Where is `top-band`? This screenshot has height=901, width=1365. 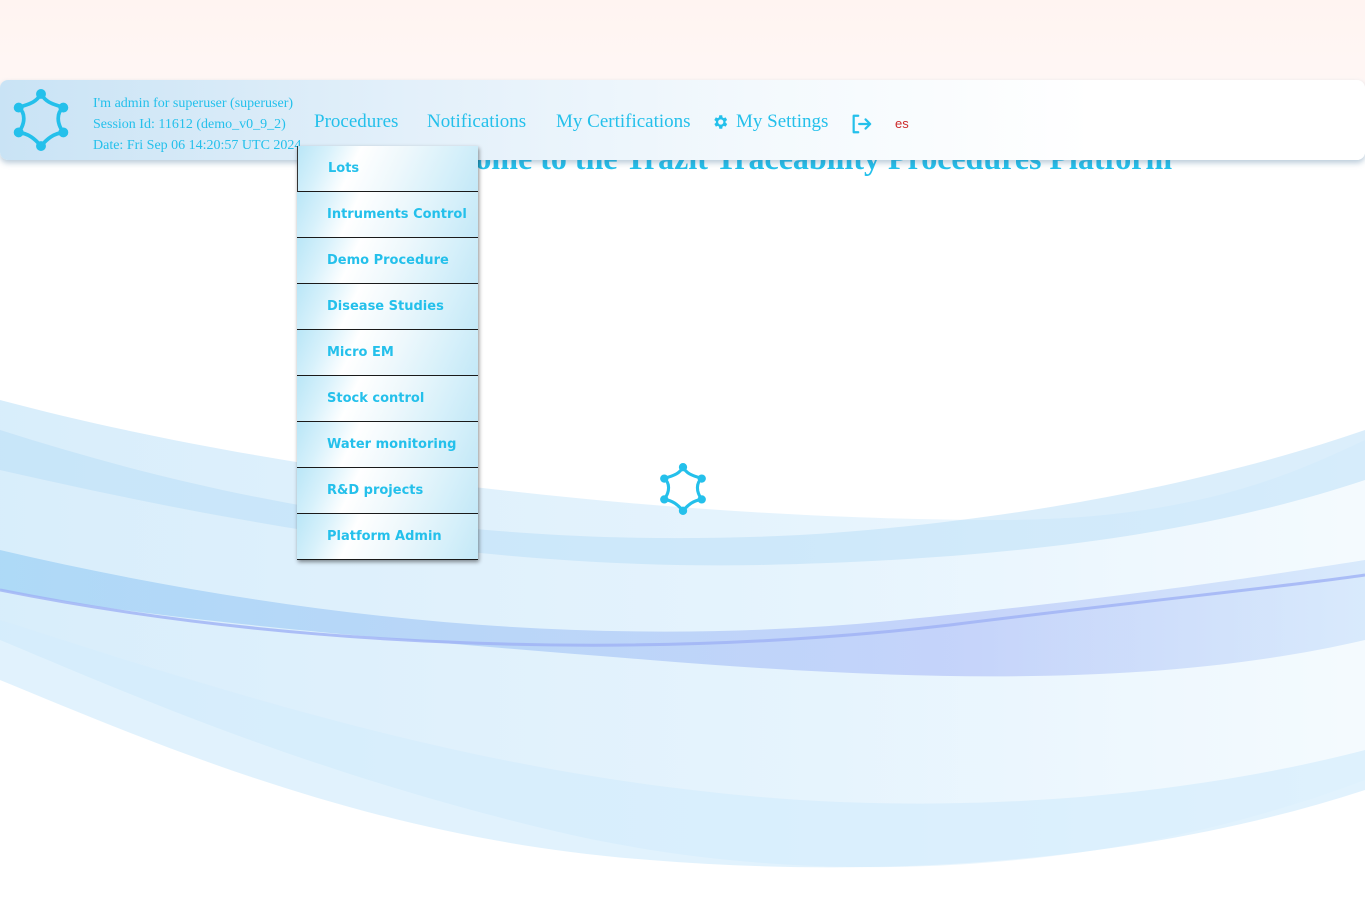 top-band is located at coordinates (682, 45).